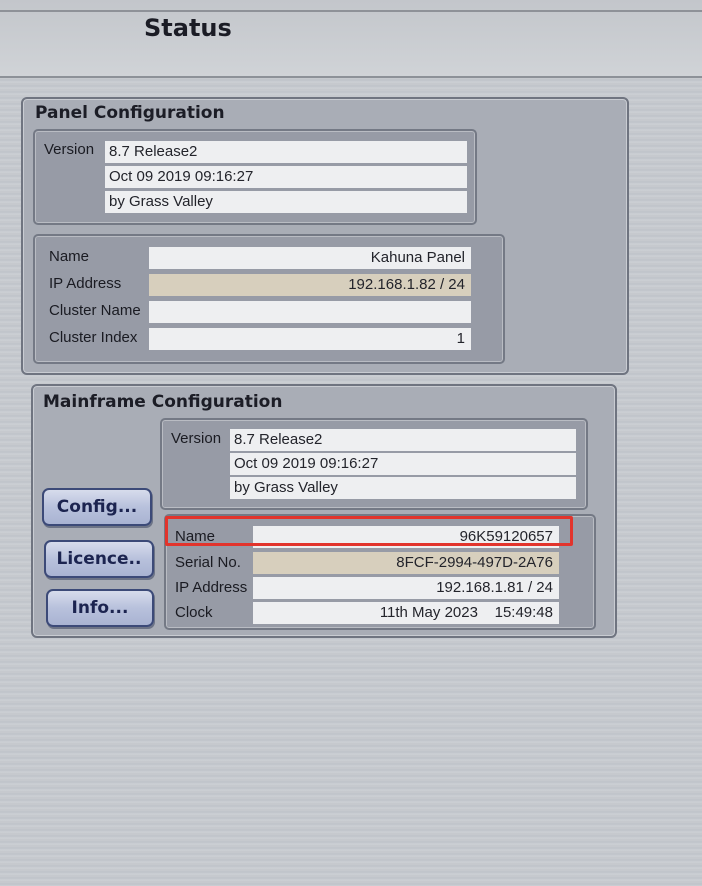  I want to click on mainframe-version-line-3: by Grass Valley, so click(403, 488).